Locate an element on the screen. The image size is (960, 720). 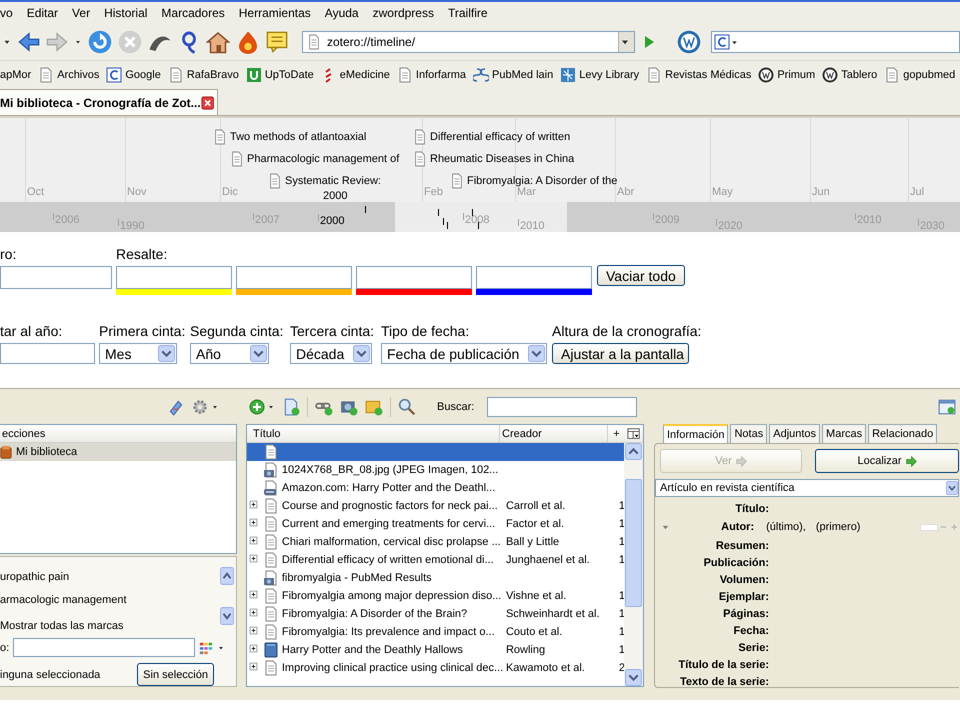
timeline-event: Two methods of atlantoaxial is located at coordinates (289, 137).